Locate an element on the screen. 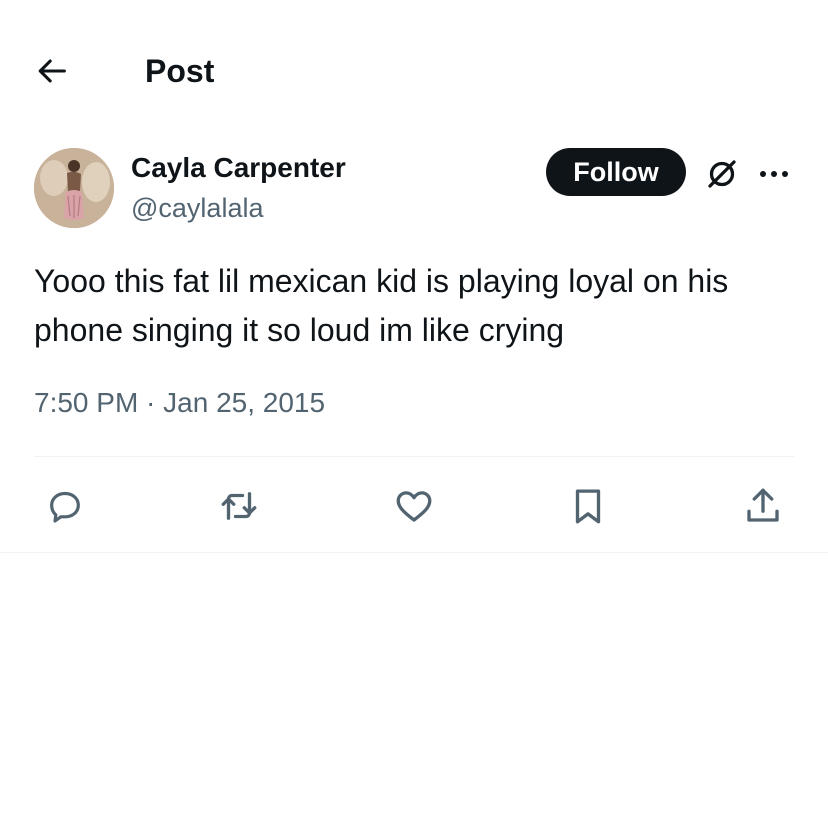 This screenshot has width=828, height=828. retweet-icon is located at coordinates (239, 506).